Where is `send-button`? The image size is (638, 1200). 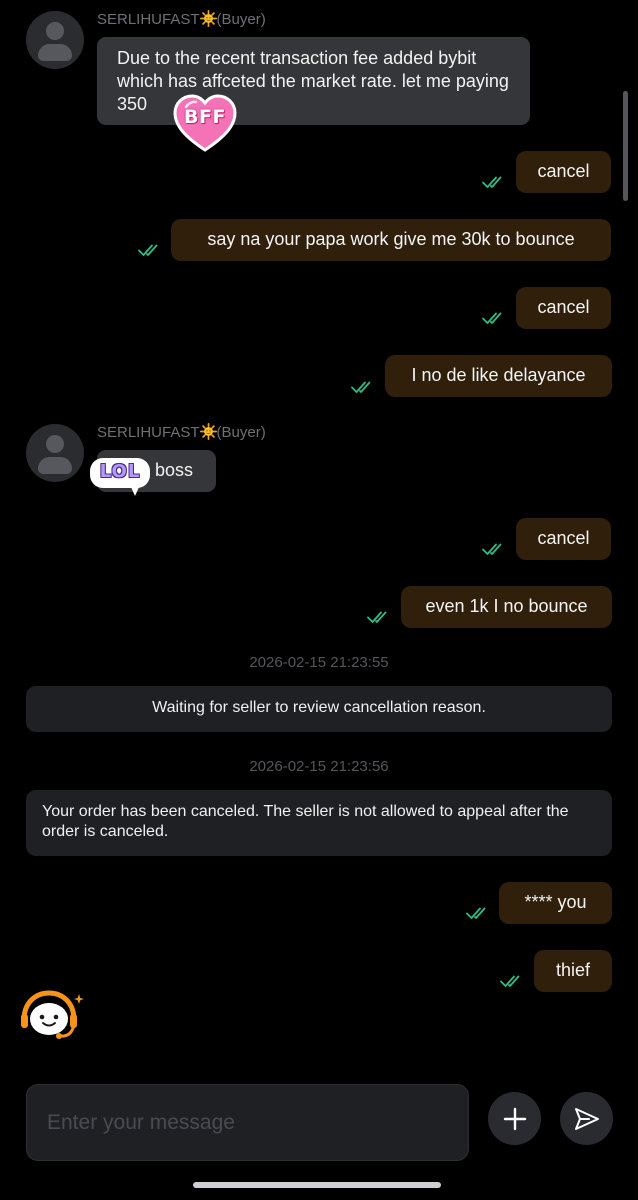
send-button is located at coordinates (586, 1118).